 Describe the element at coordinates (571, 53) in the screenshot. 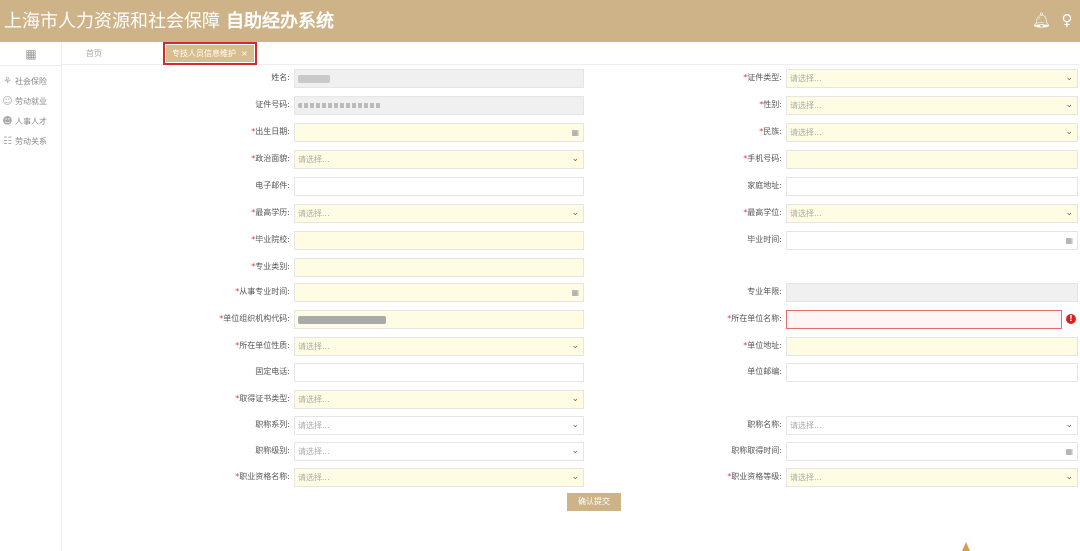

I see `tab-bar: 首页 专技人员信息维护 ×` at that location.